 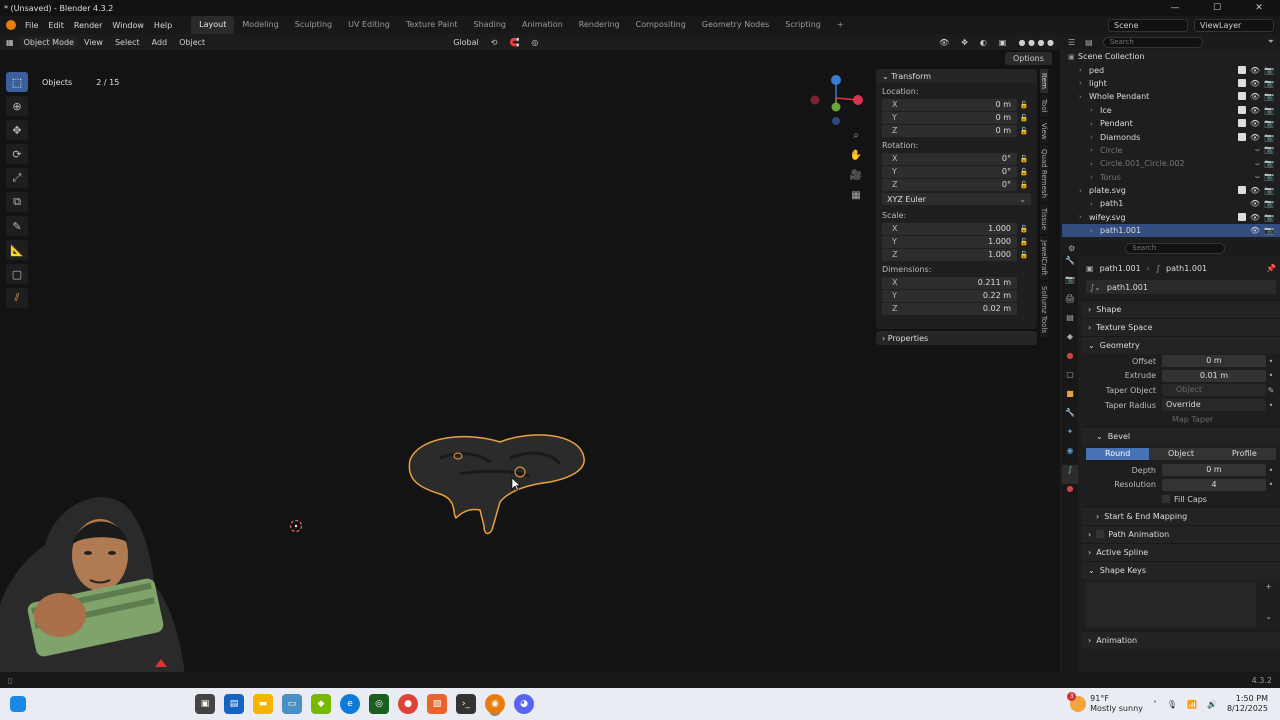 What do you see at coordinates (1214, 390) in the screenshot?
I see `taper-object-field: Object` at bounding box center [1214, 390].